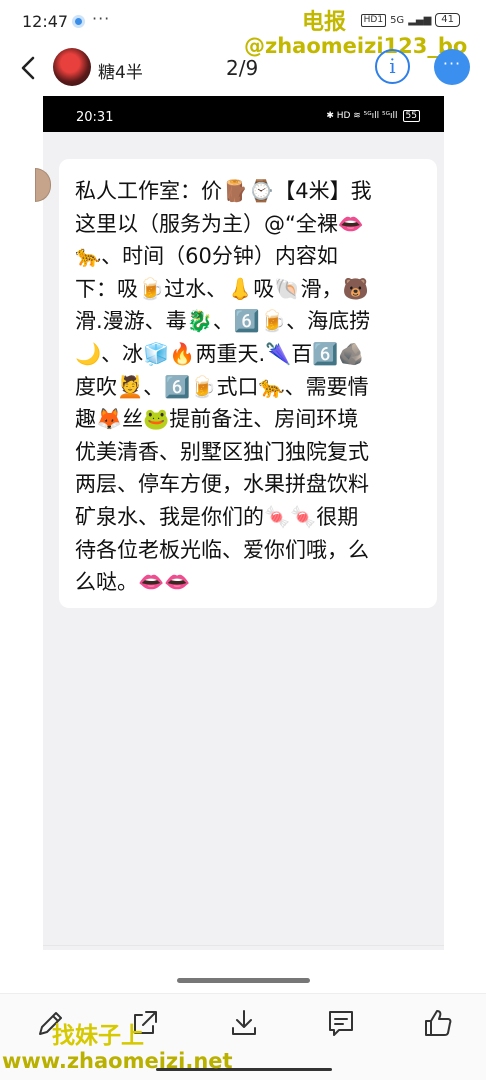  I want to click on message-line: 🌙、冰🧊🔥两重天.🌂百6️⃣🪨, so click(220, 353).